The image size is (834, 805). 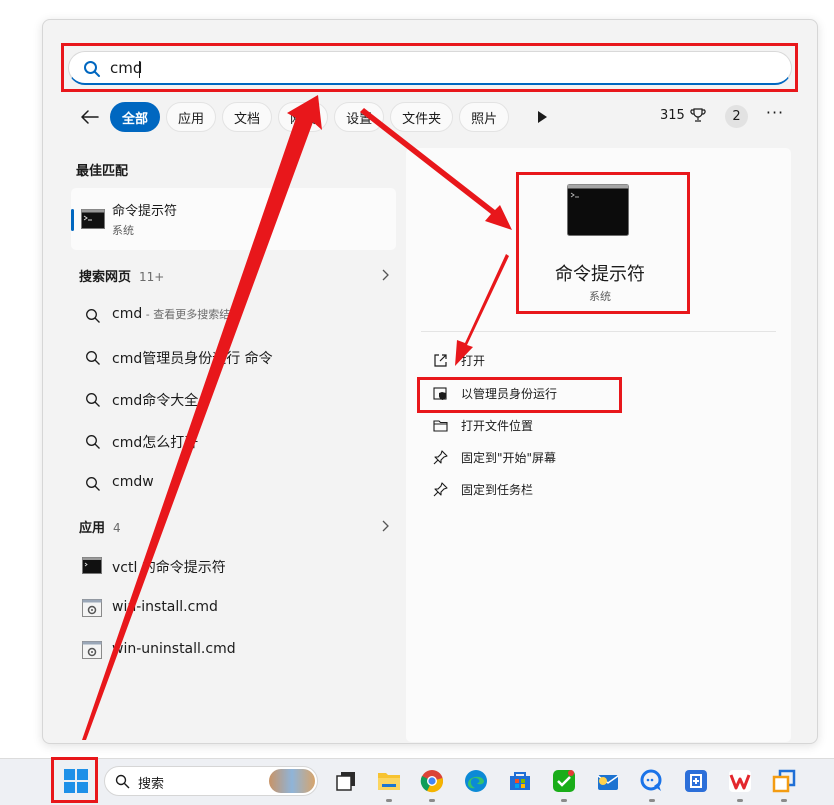 What do you see at coordinates (292, 781) in the screenshot?
I see `search-highlight-image` at bounding box center [292, 781].